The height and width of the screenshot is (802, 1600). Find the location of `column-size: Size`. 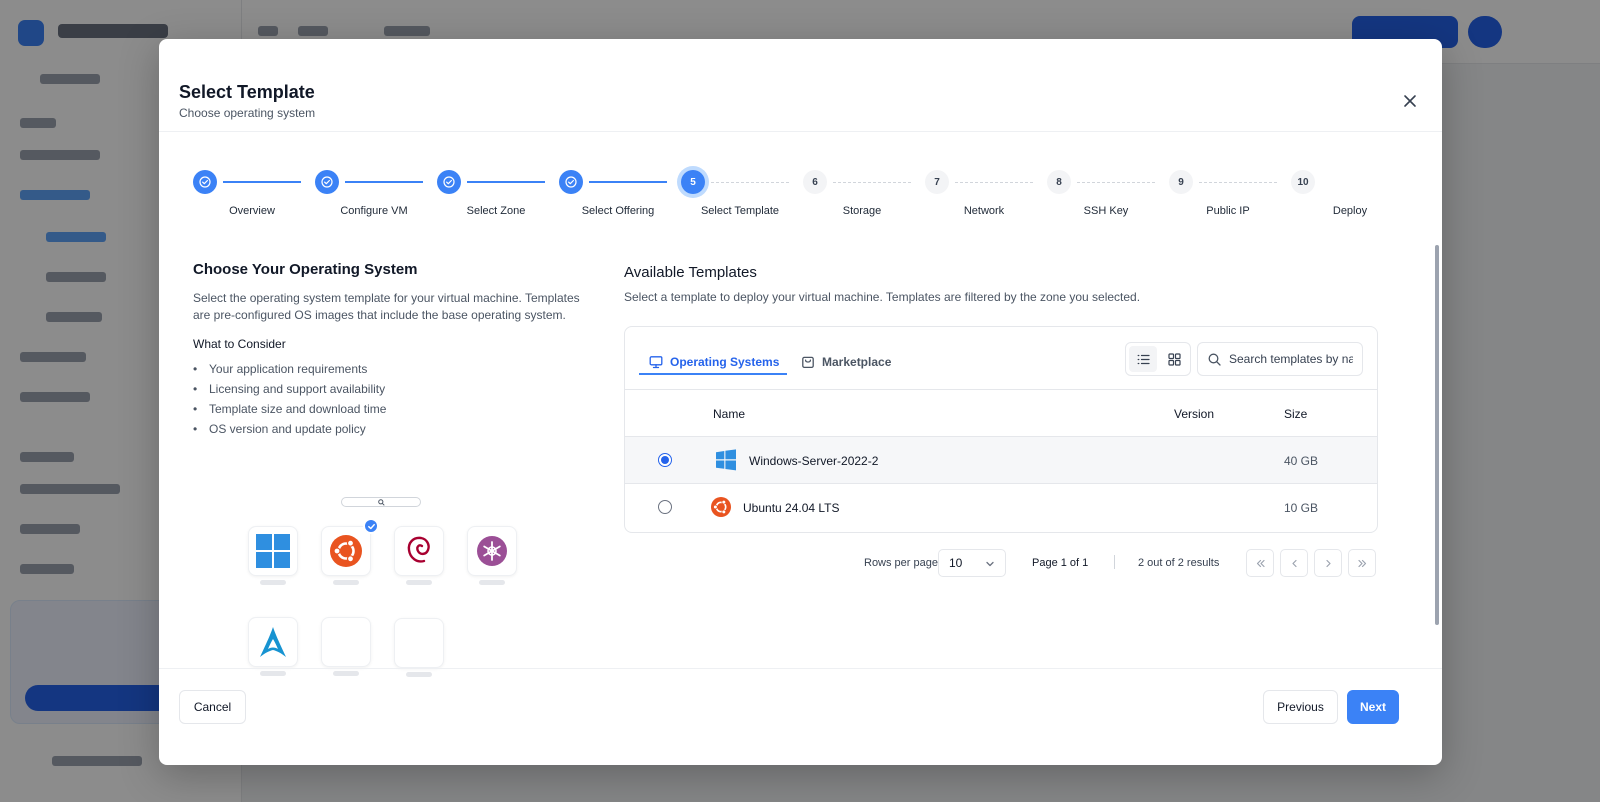

column-size: Size is located at coordinates (1295, 414).